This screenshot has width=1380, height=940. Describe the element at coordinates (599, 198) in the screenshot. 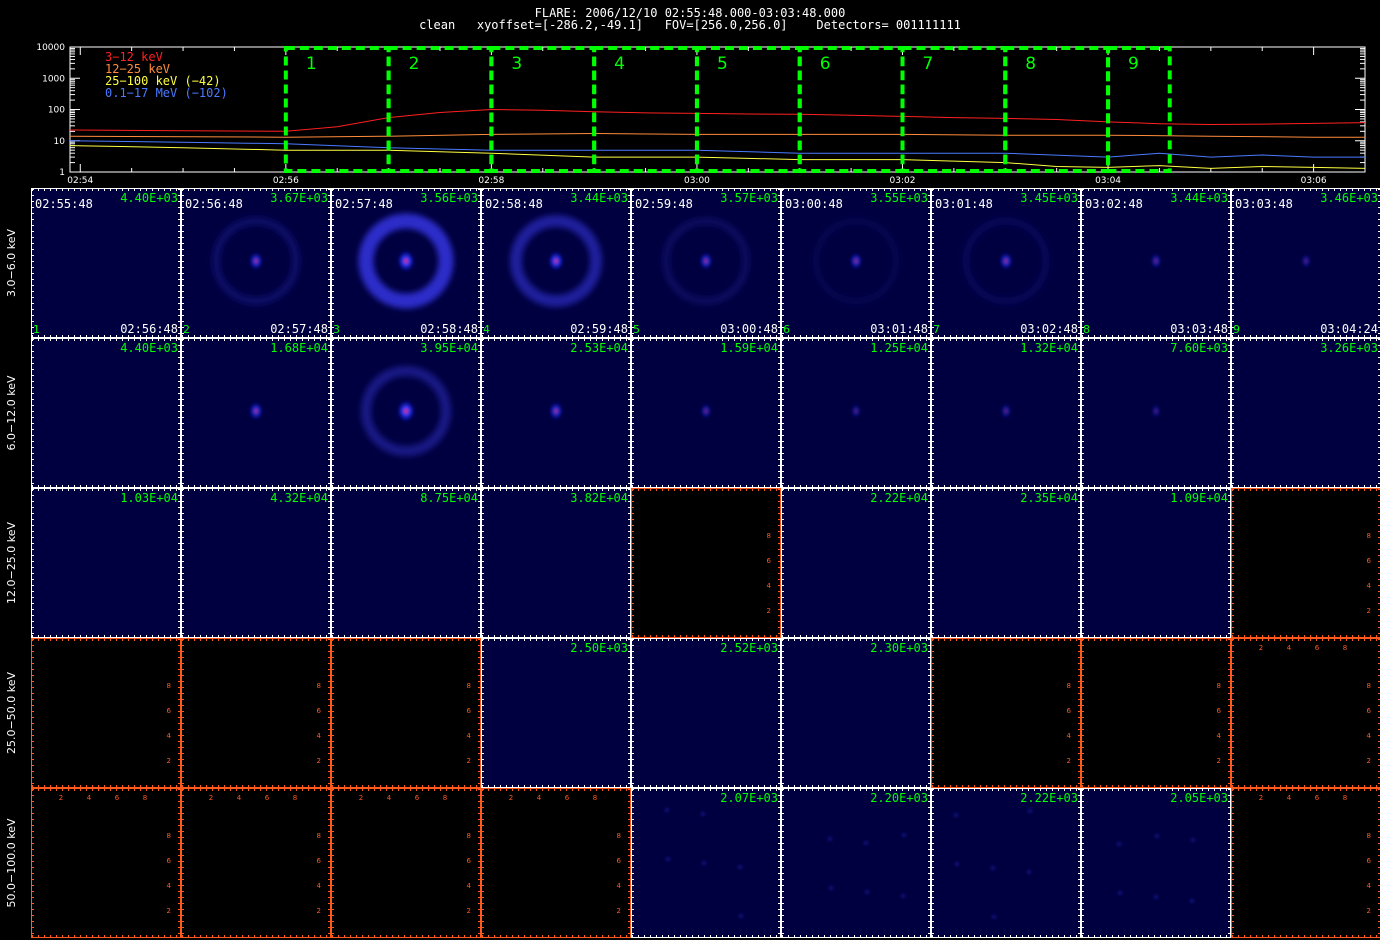

I see `max-count-label: 3.44E+03` at that location.